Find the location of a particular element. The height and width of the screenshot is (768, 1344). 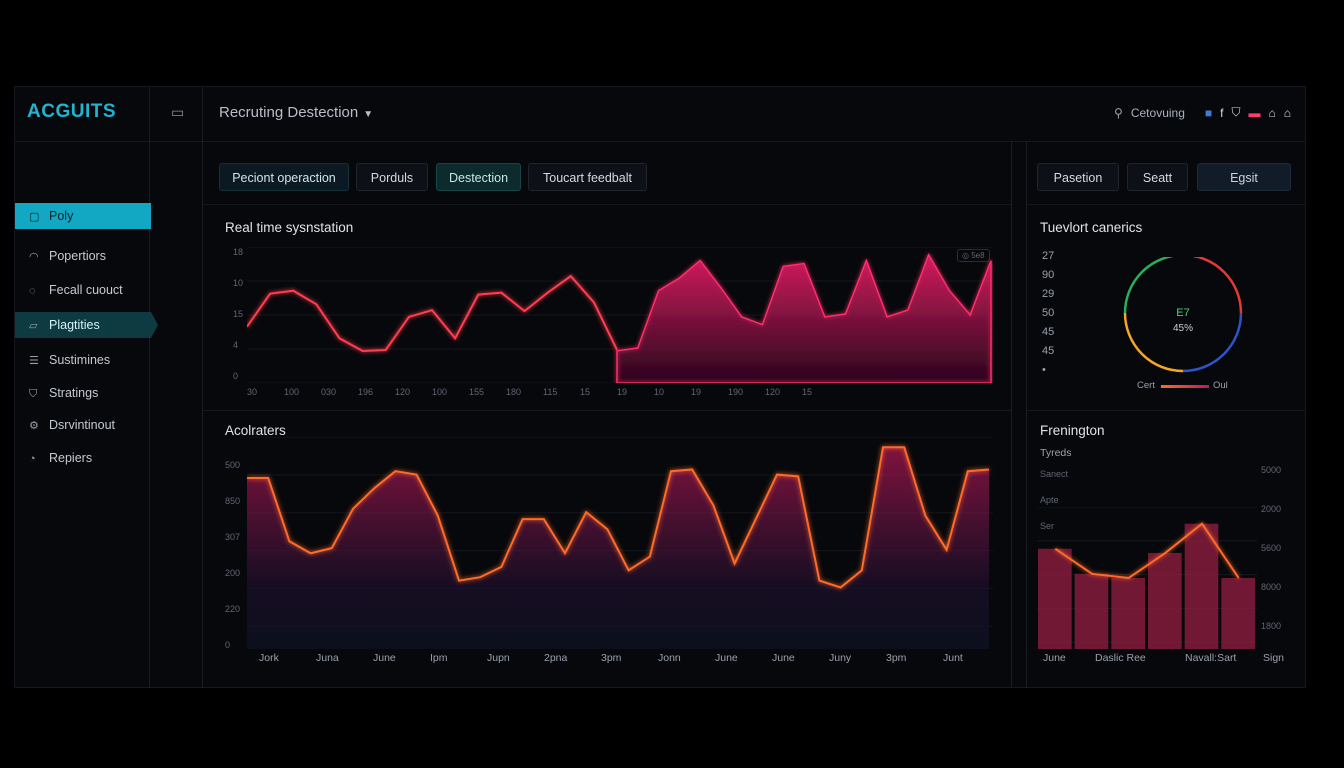

ring-center-percent: 45% is located at coordinates (1183, 328).